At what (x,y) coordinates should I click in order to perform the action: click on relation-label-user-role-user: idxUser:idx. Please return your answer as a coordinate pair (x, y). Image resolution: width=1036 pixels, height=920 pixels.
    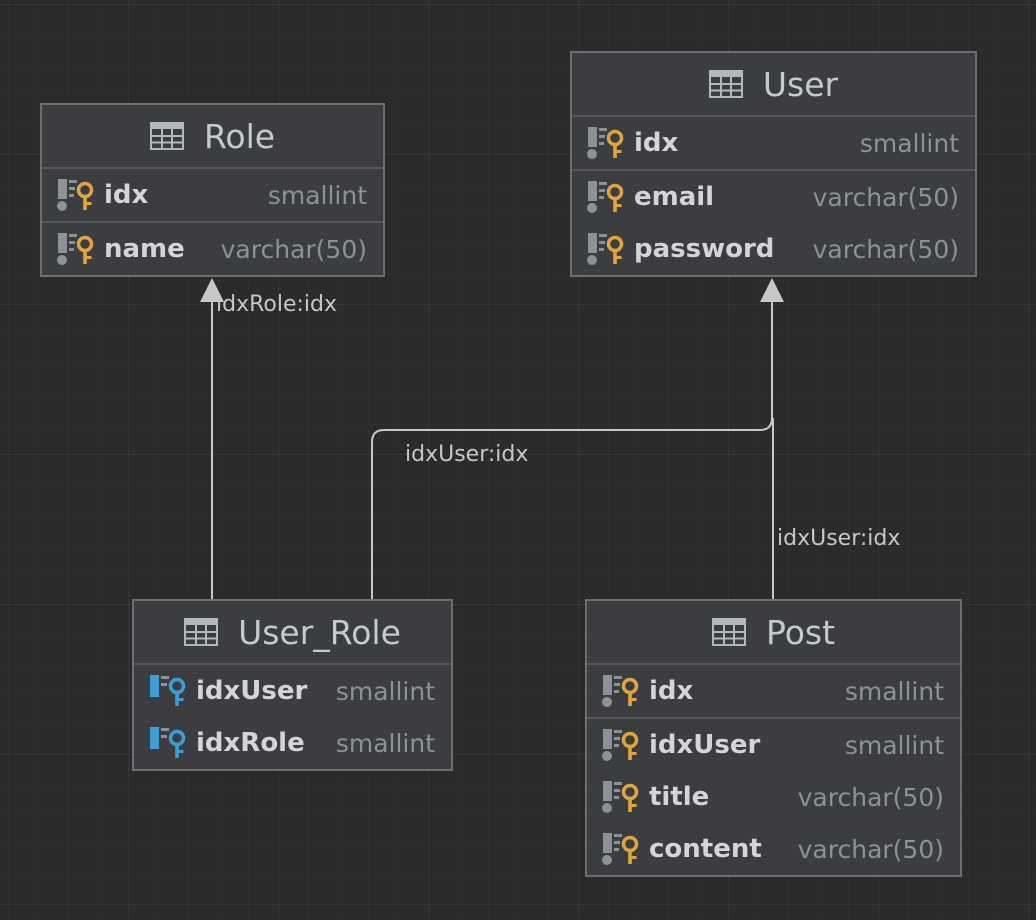
    Looking at the image, I should click on (467, 454).